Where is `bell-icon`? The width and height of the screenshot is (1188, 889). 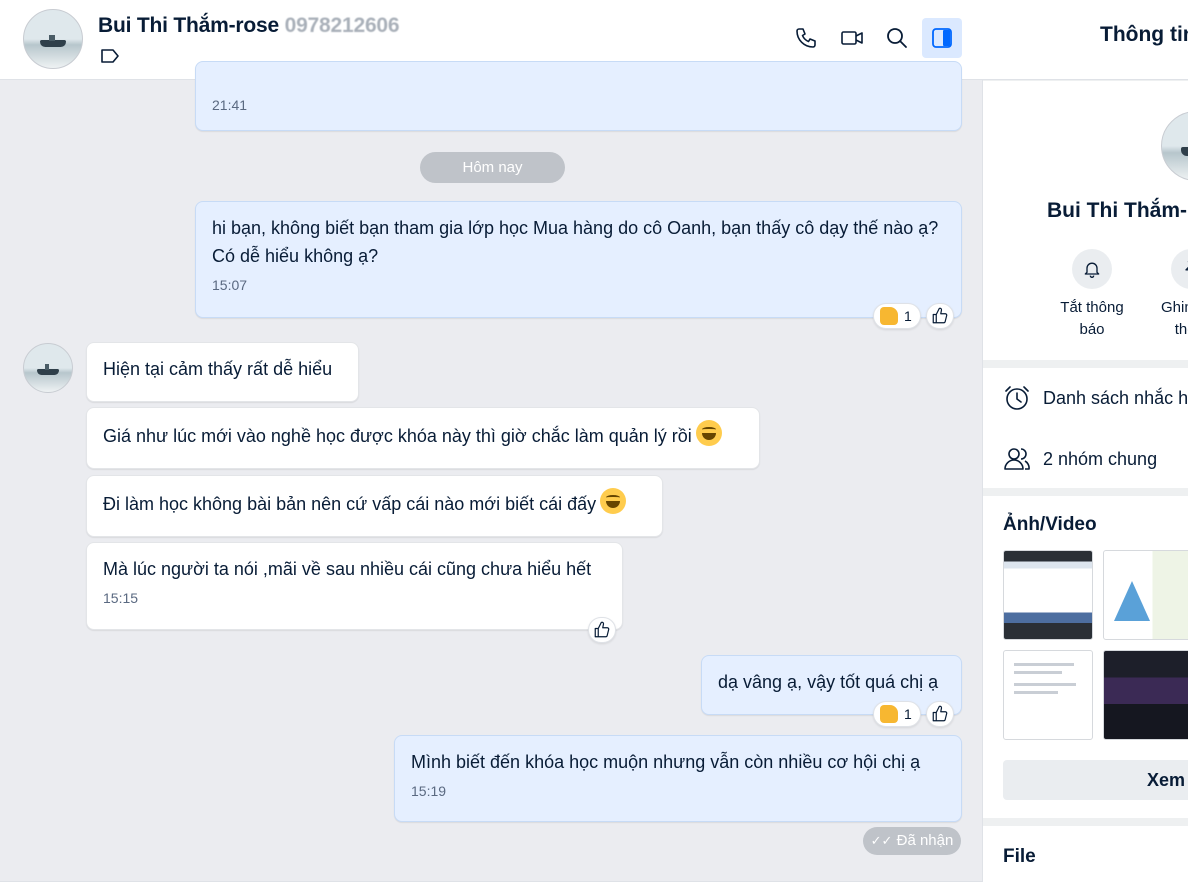
bell-icon is located at coordinates (1092, 270).